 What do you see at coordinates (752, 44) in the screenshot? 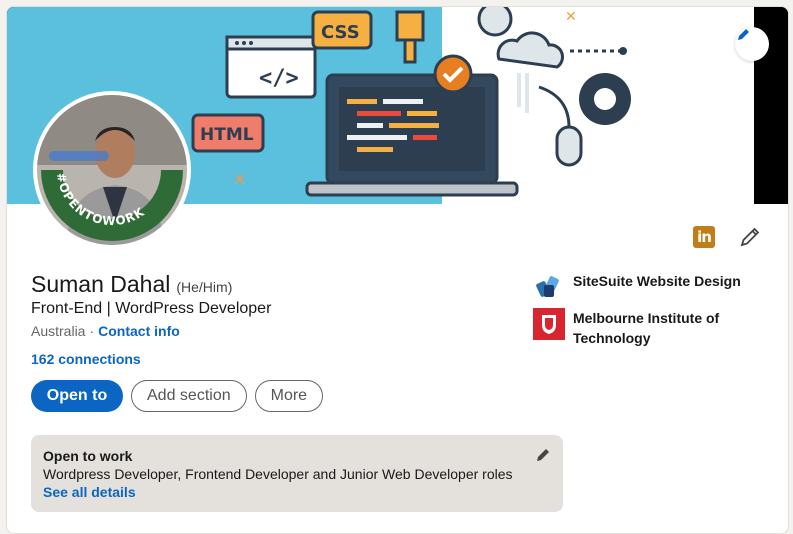
I see `edit-banner-button` at bounding box center [752, 44].